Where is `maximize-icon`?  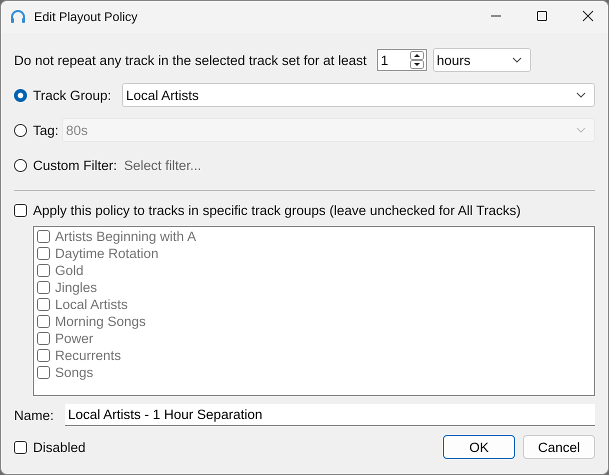
maximize-icon is located at coordinates (542, 16).